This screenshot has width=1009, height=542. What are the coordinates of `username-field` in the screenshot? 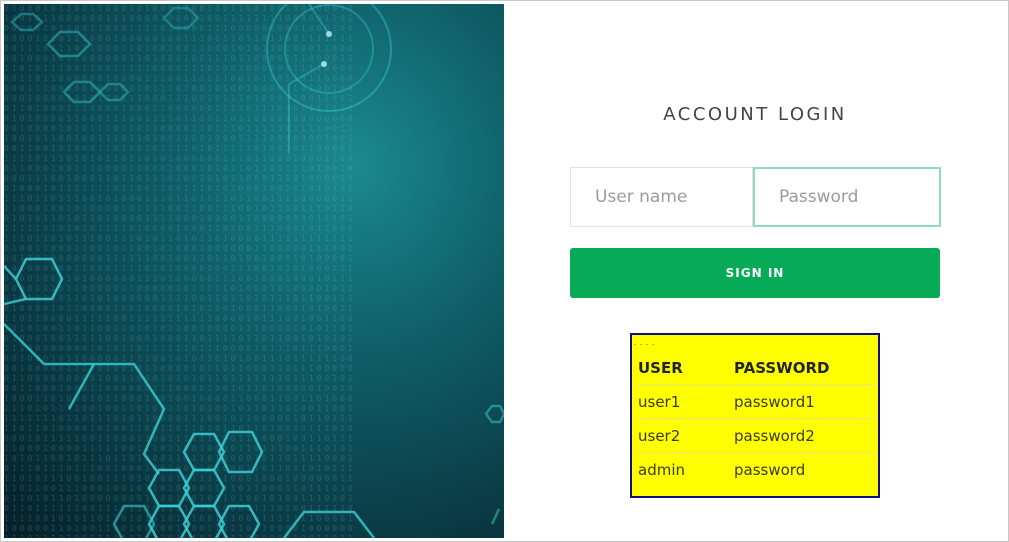 It's located at (661, 197).